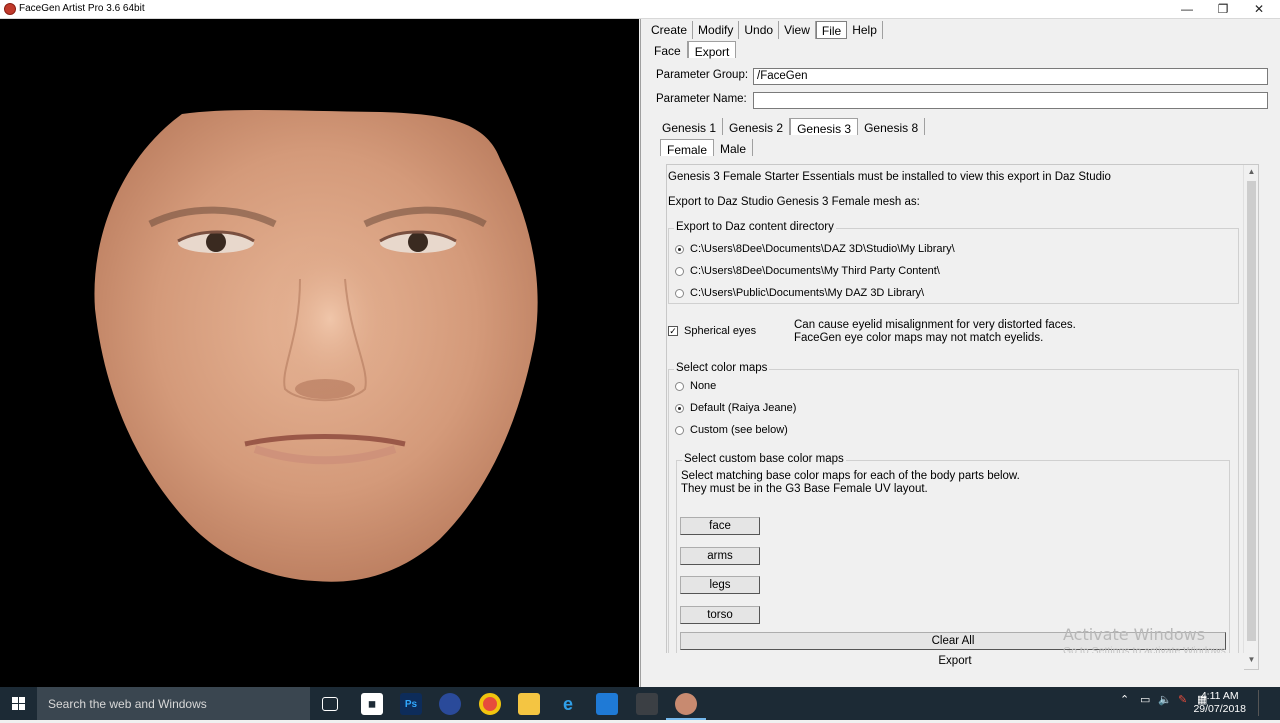 This screenshot has height=723, width=1280. What do you see at coordinates (734, 147) in the screenshot?
I see `tab-male: Male` at bounding box center [734, 147].